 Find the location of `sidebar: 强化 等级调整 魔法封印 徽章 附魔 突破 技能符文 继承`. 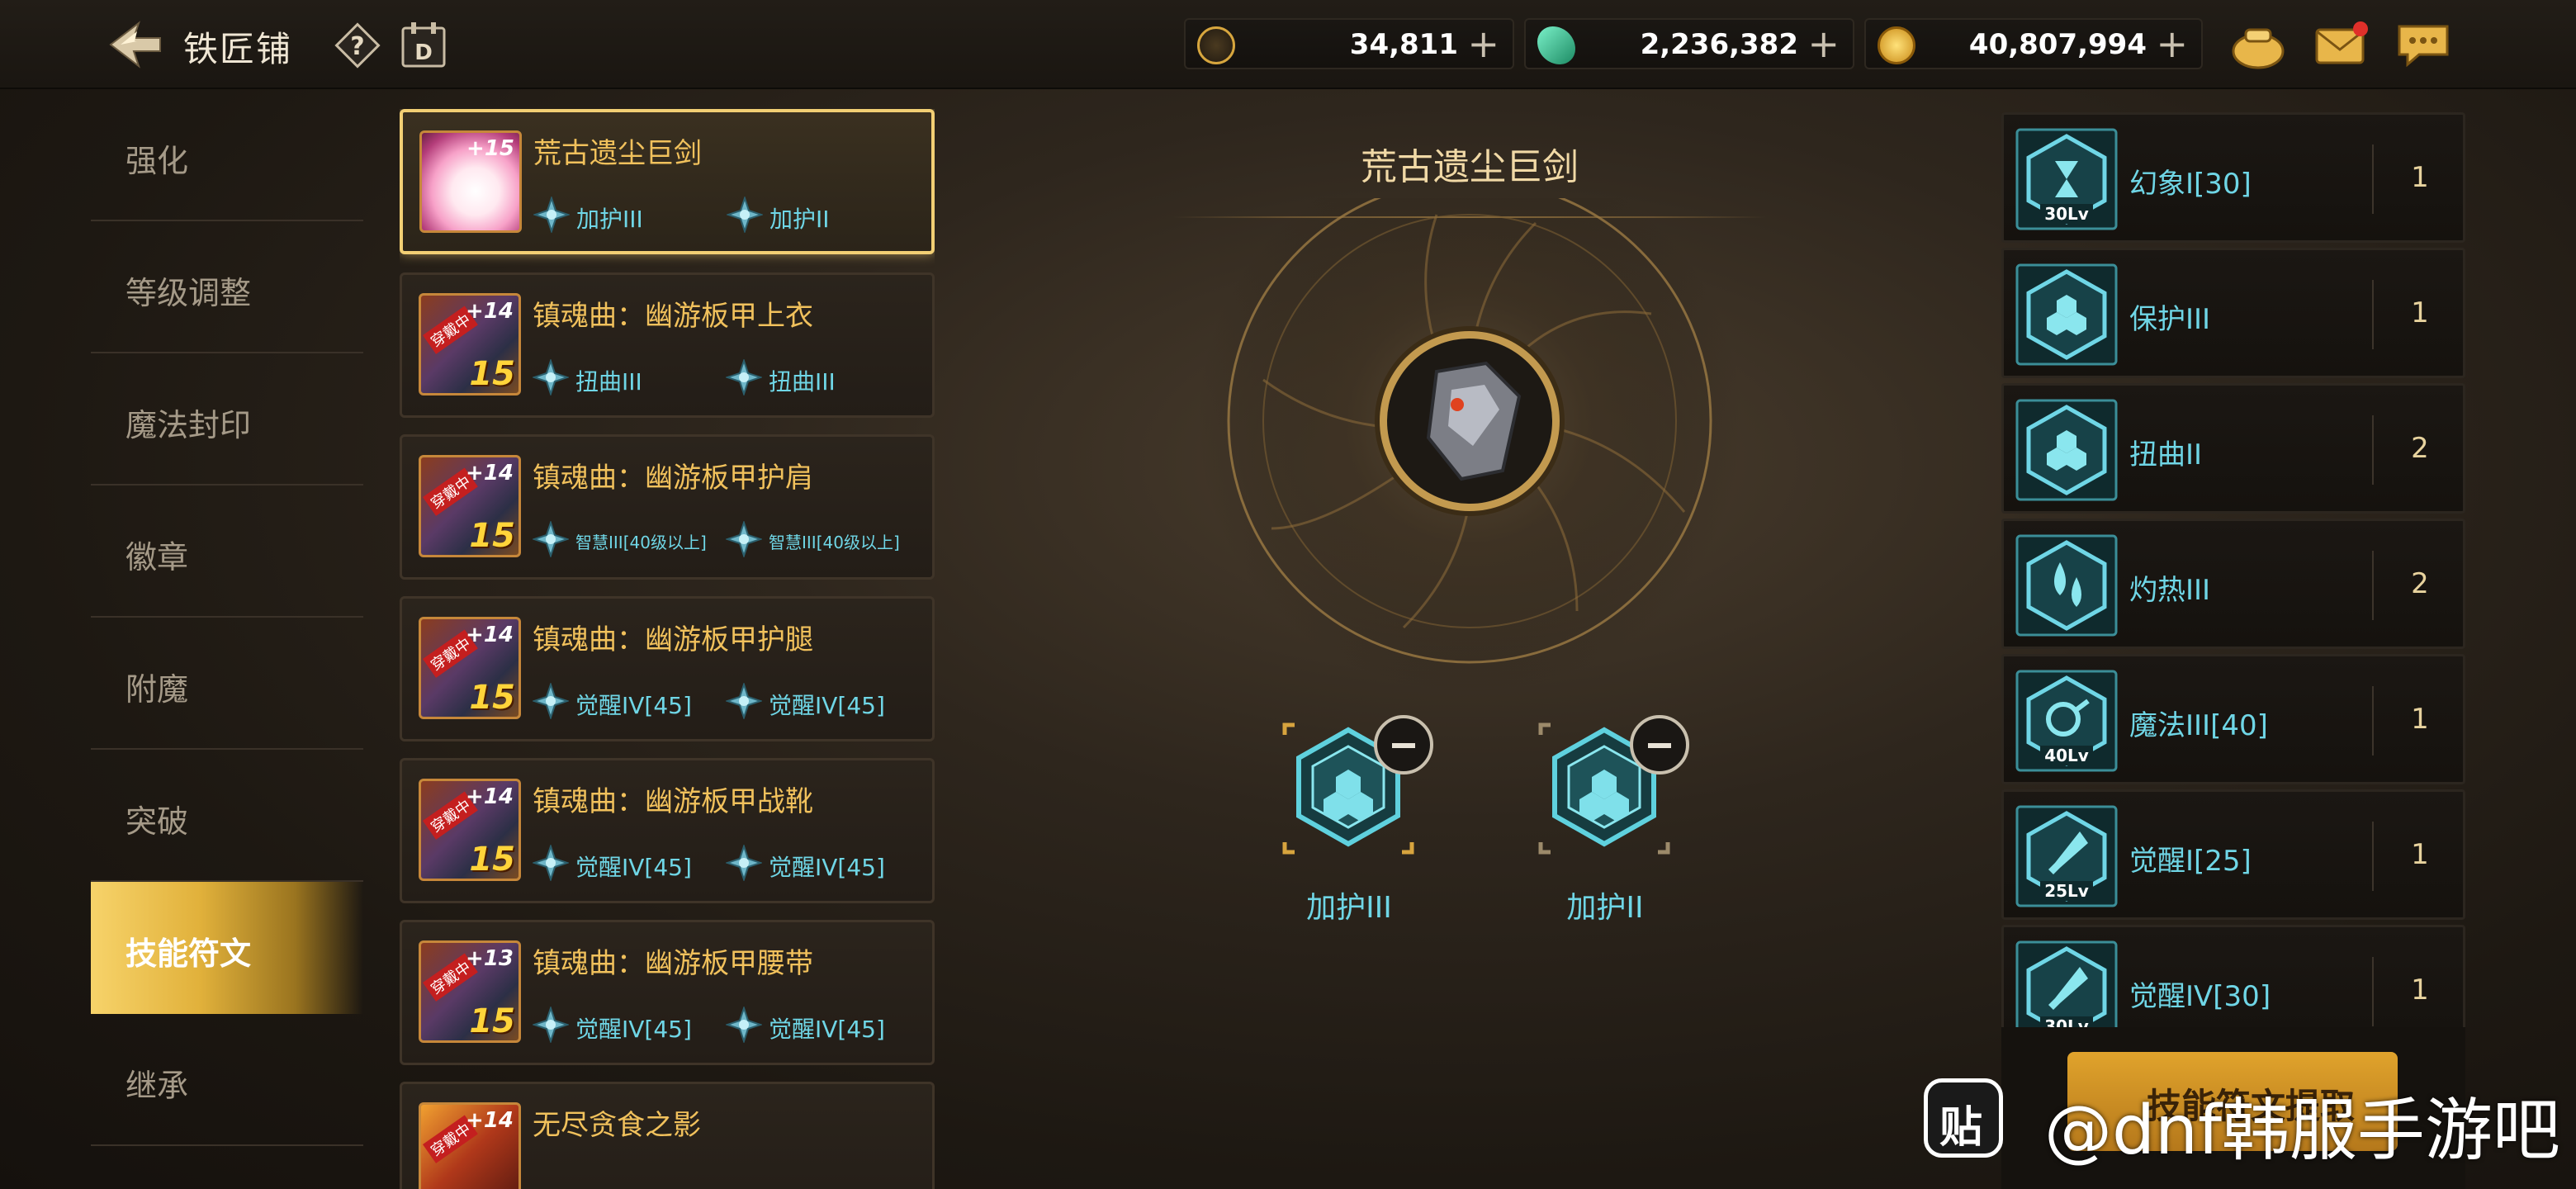

sidebar: 强化 等级调整 魔法封印 徽章 附魔 突破 技能符文 继承 is located at coordinates (227, 639).